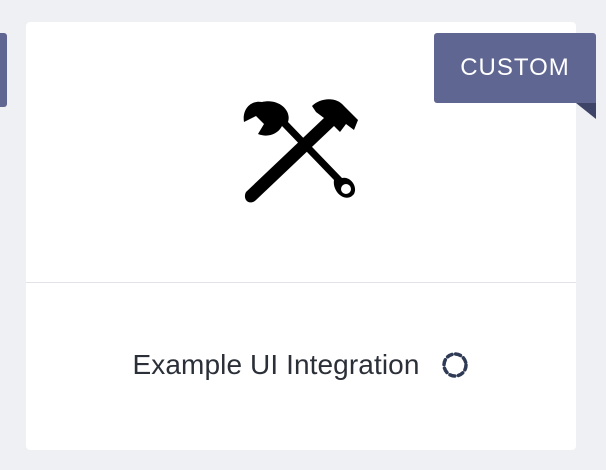 Image resolution: width=606 pixels, height=470 pixels. I want to click on card-title: Example UI Integration, so click(275, 365).